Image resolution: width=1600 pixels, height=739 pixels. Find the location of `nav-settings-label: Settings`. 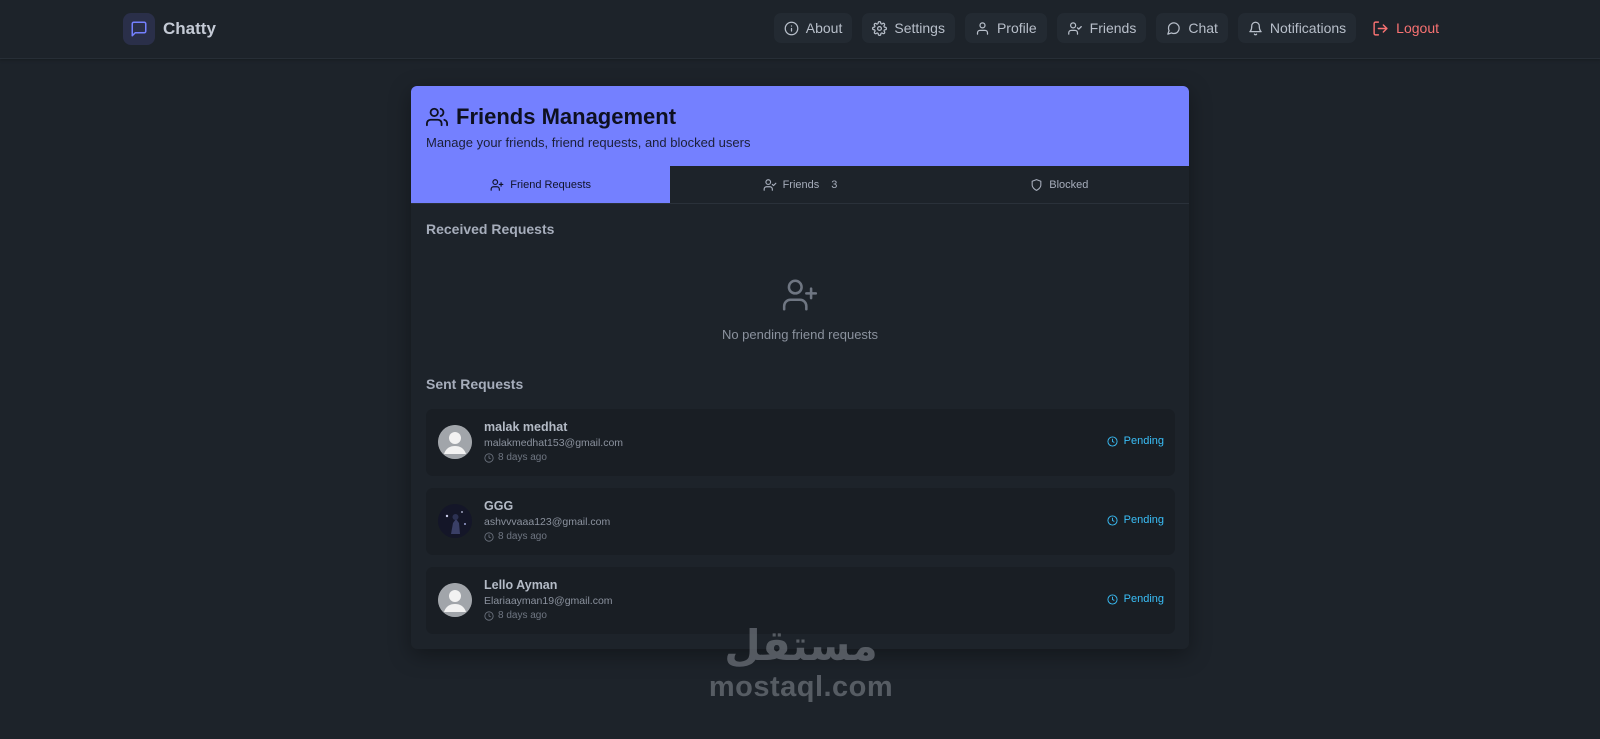

nav-settings-label: Settings is located at coordinates (919, 28).